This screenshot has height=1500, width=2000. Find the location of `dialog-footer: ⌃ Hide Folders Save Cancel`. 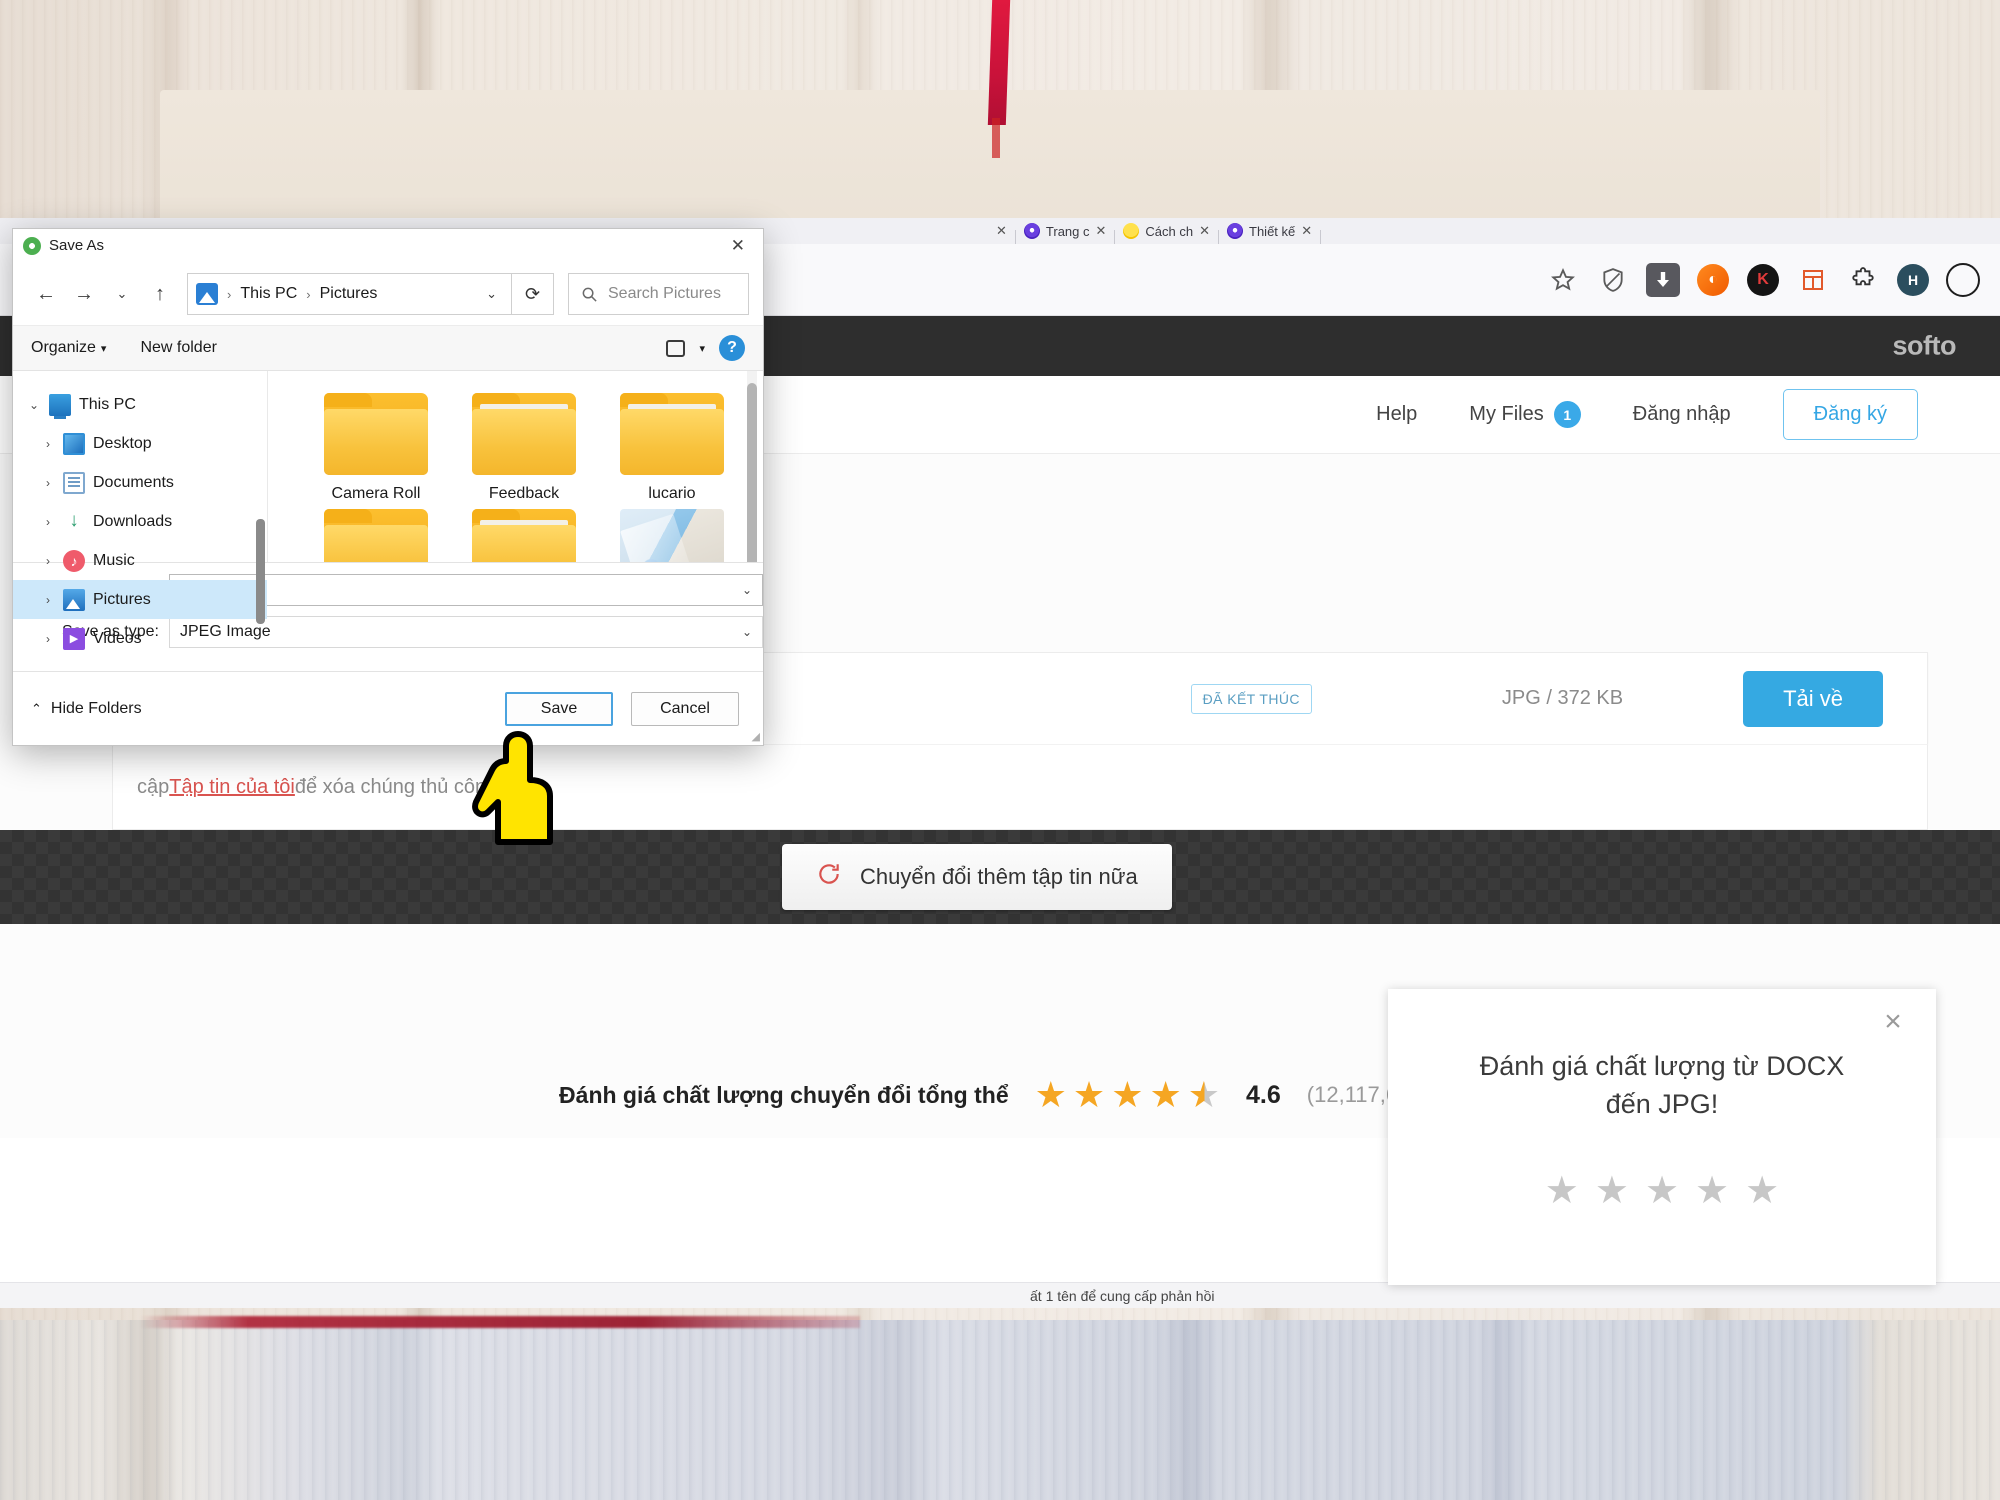

dialog-footer: ⌃ Hide Folders Save Cancel is located at coordinates (388, 708).